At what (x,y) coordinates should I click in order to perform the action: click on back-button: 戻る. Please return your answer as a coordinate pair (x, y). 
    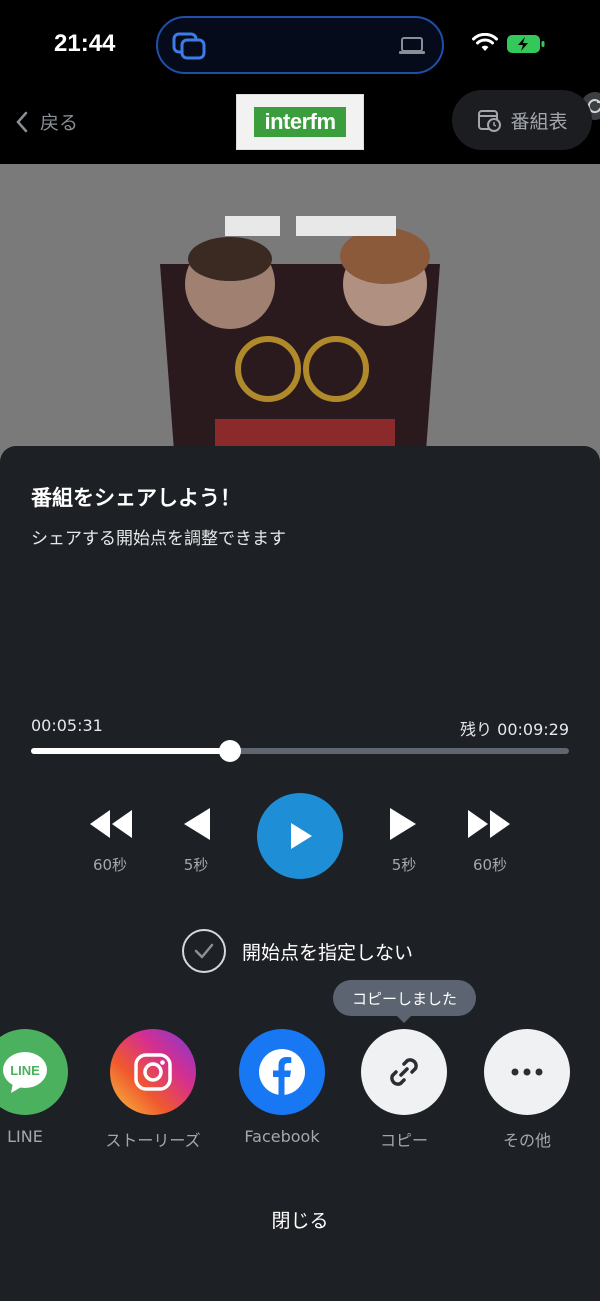
    Looking at the image, I should click on (46, 121).